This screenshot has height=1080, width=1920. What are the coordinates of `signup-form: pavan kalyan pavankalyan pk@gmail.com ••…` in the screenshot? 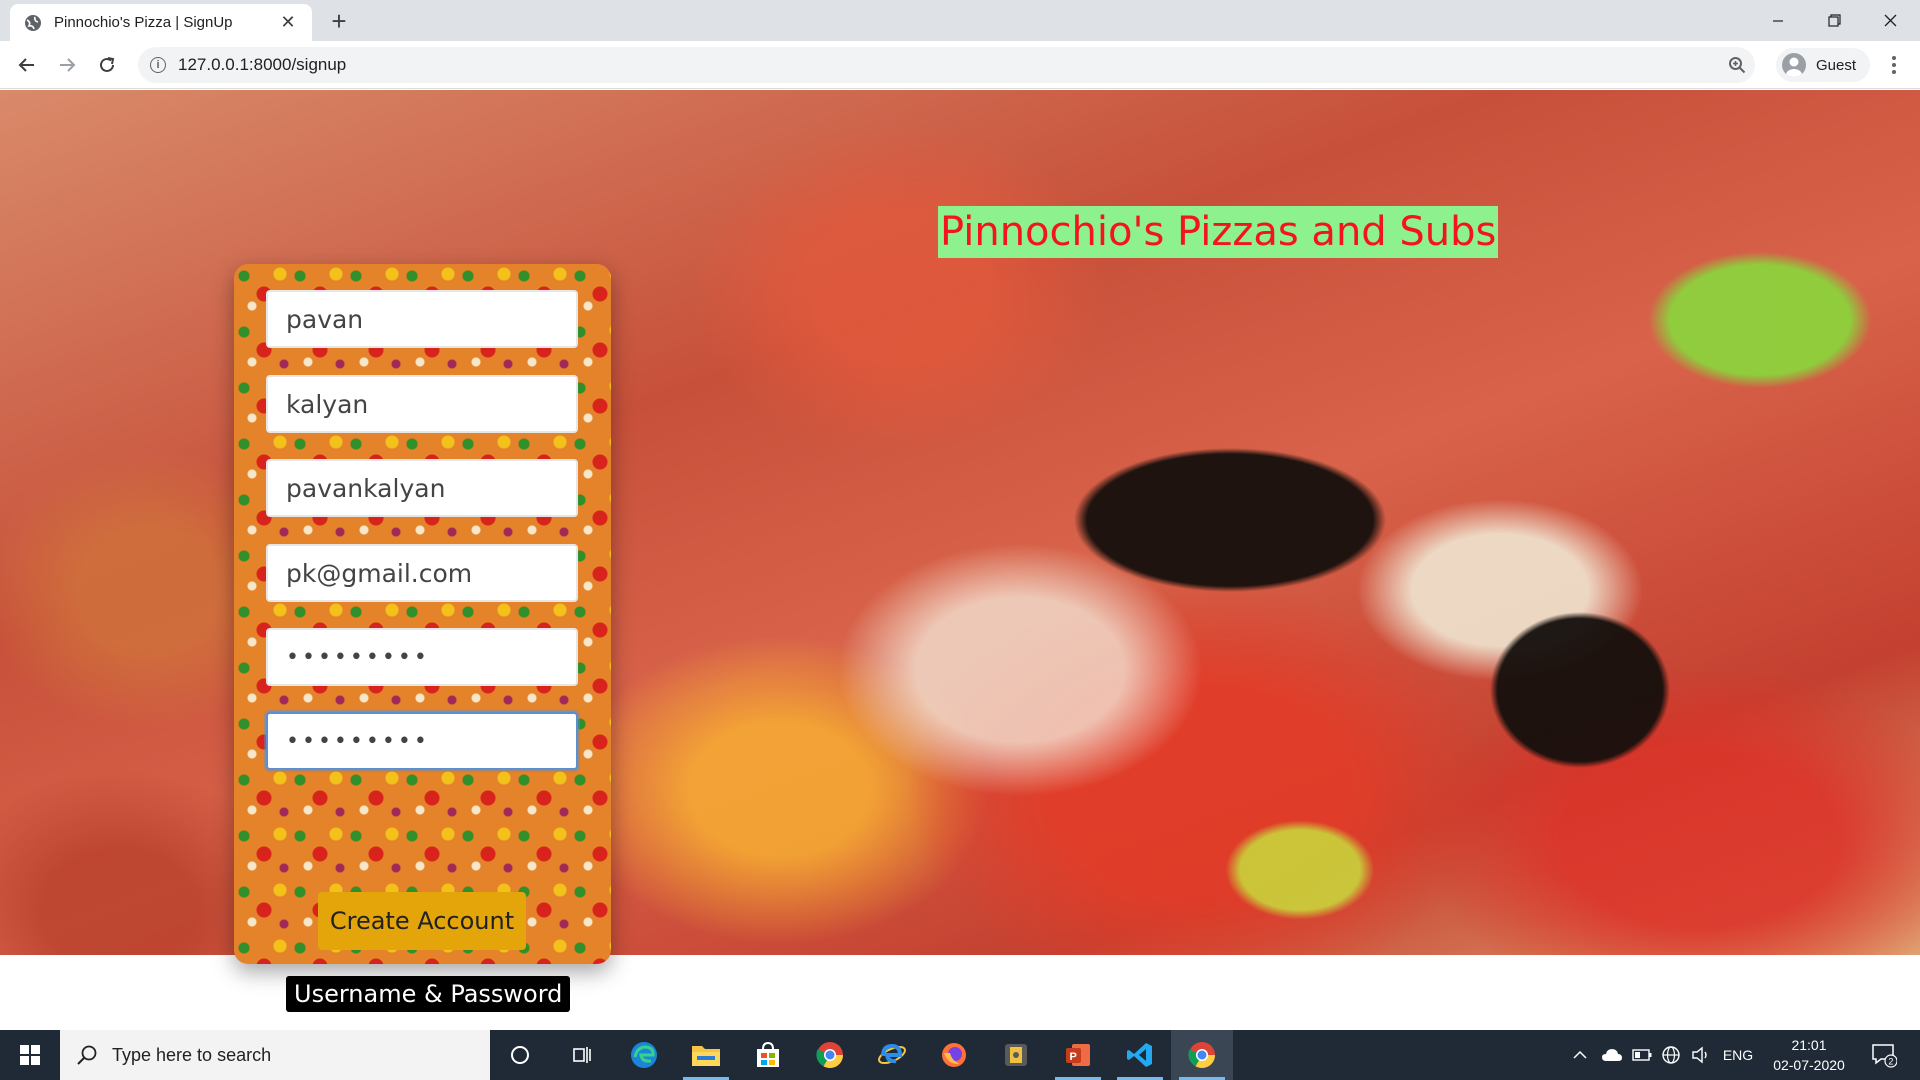 It's located at (422, 638).